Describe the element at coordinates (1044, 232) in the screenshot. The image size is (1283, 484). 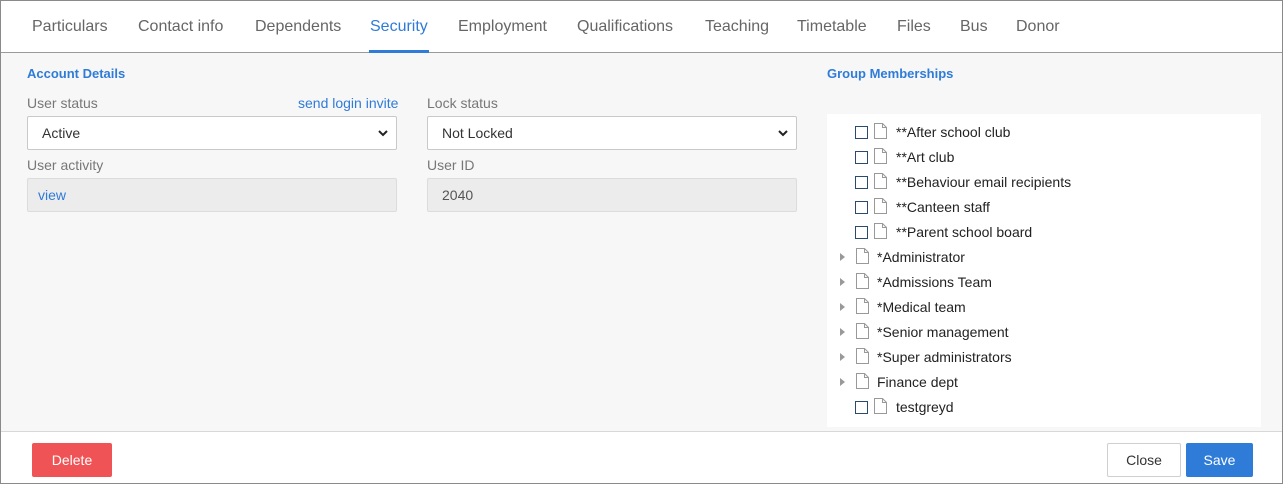
I see `tree-item-parent-school-board: **Parent school board` at that location.